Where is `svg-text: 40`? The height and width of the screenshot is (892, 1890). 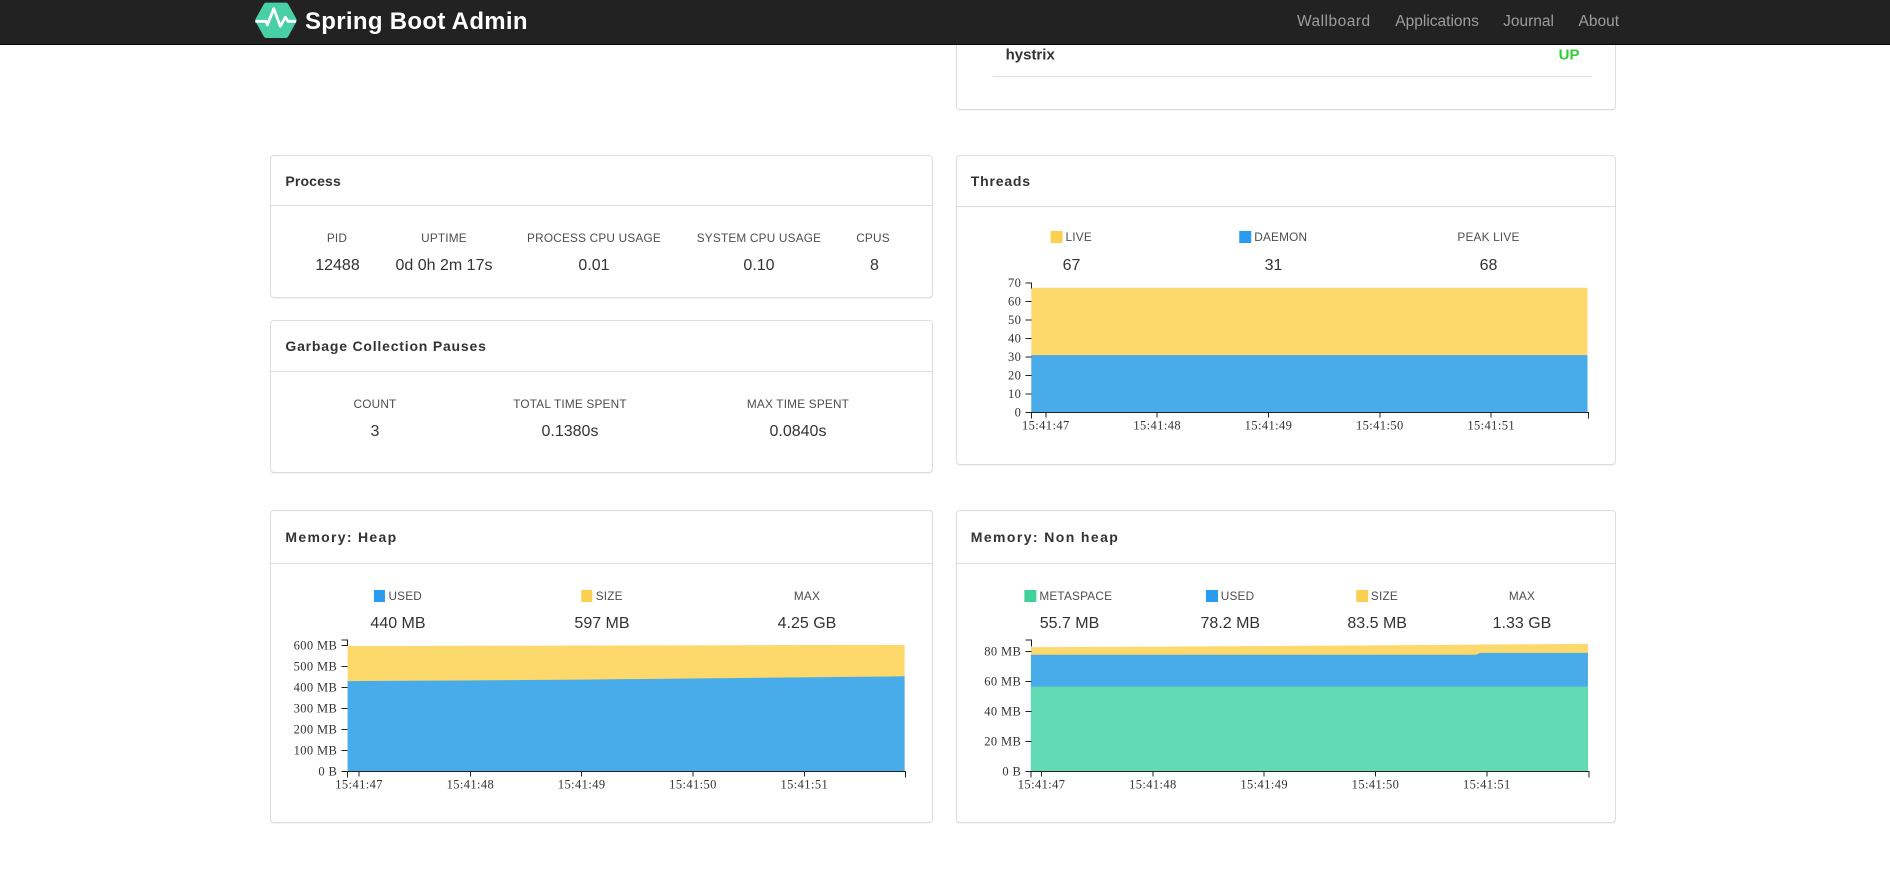
svg-text: 40 is located at coordinates (1014, 339).